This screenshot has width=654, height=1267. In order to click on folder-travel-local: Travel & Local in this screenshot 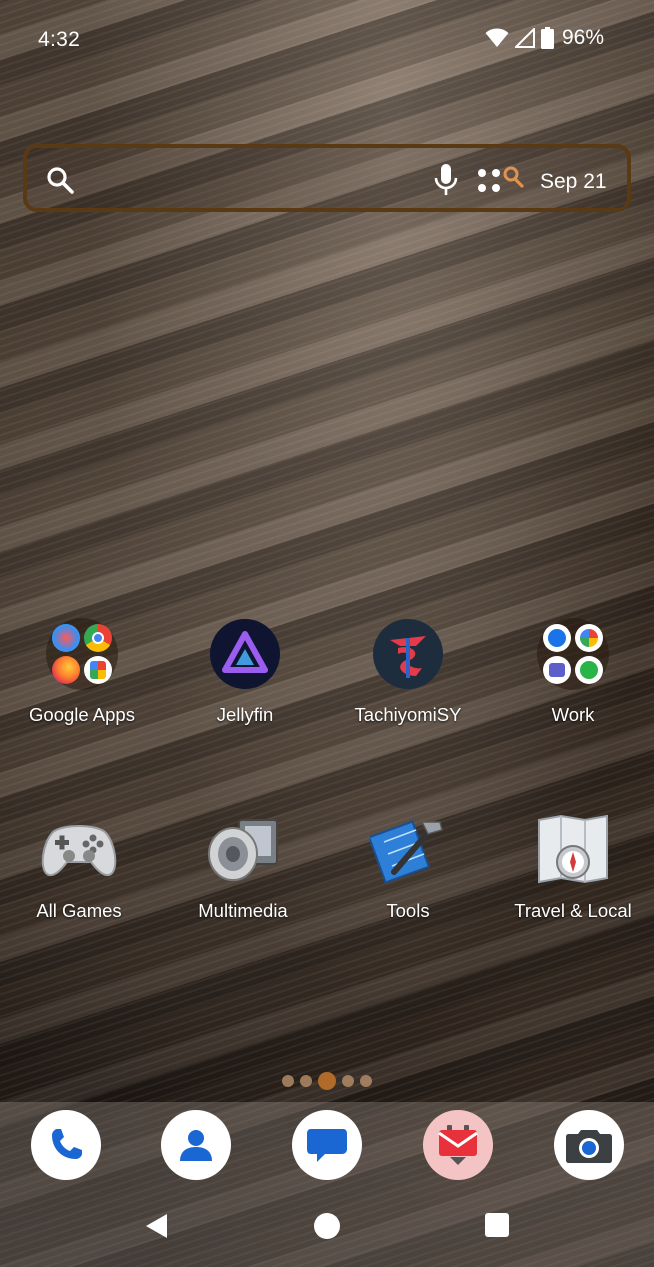, I will do `click(573, 868)`.